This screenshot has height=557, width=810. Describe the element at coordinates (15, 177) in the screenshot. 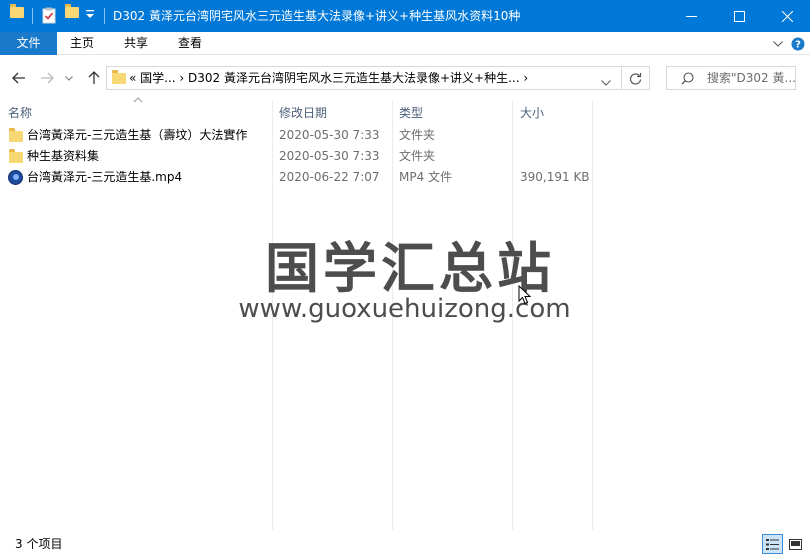

I see `video-file-icon` at that location.